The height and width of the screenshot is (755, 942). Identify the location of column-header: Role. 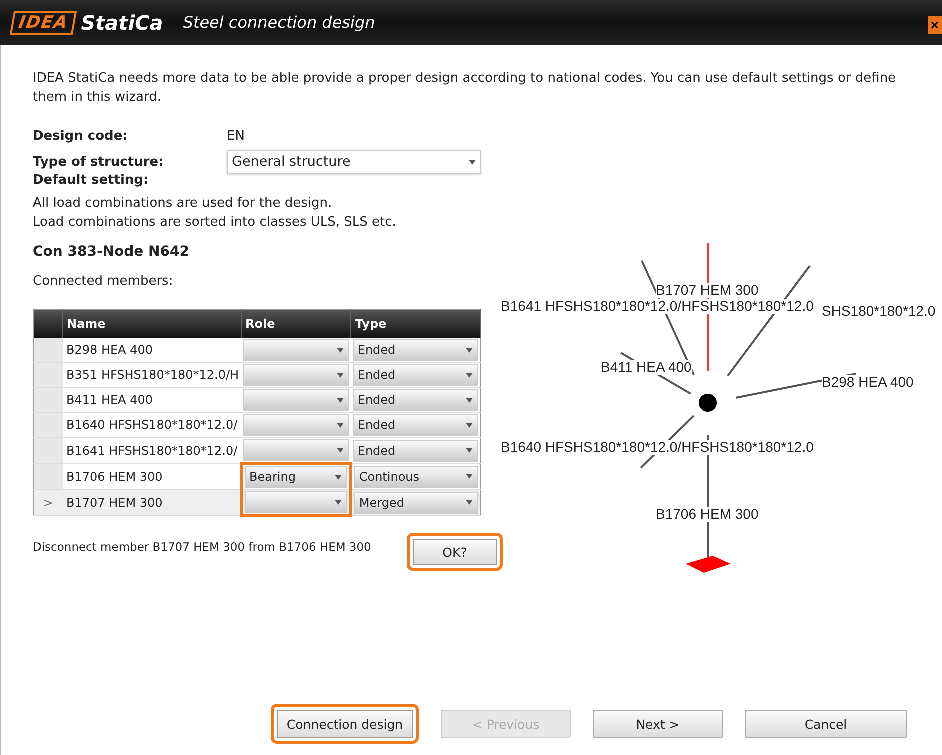
(296, 324).